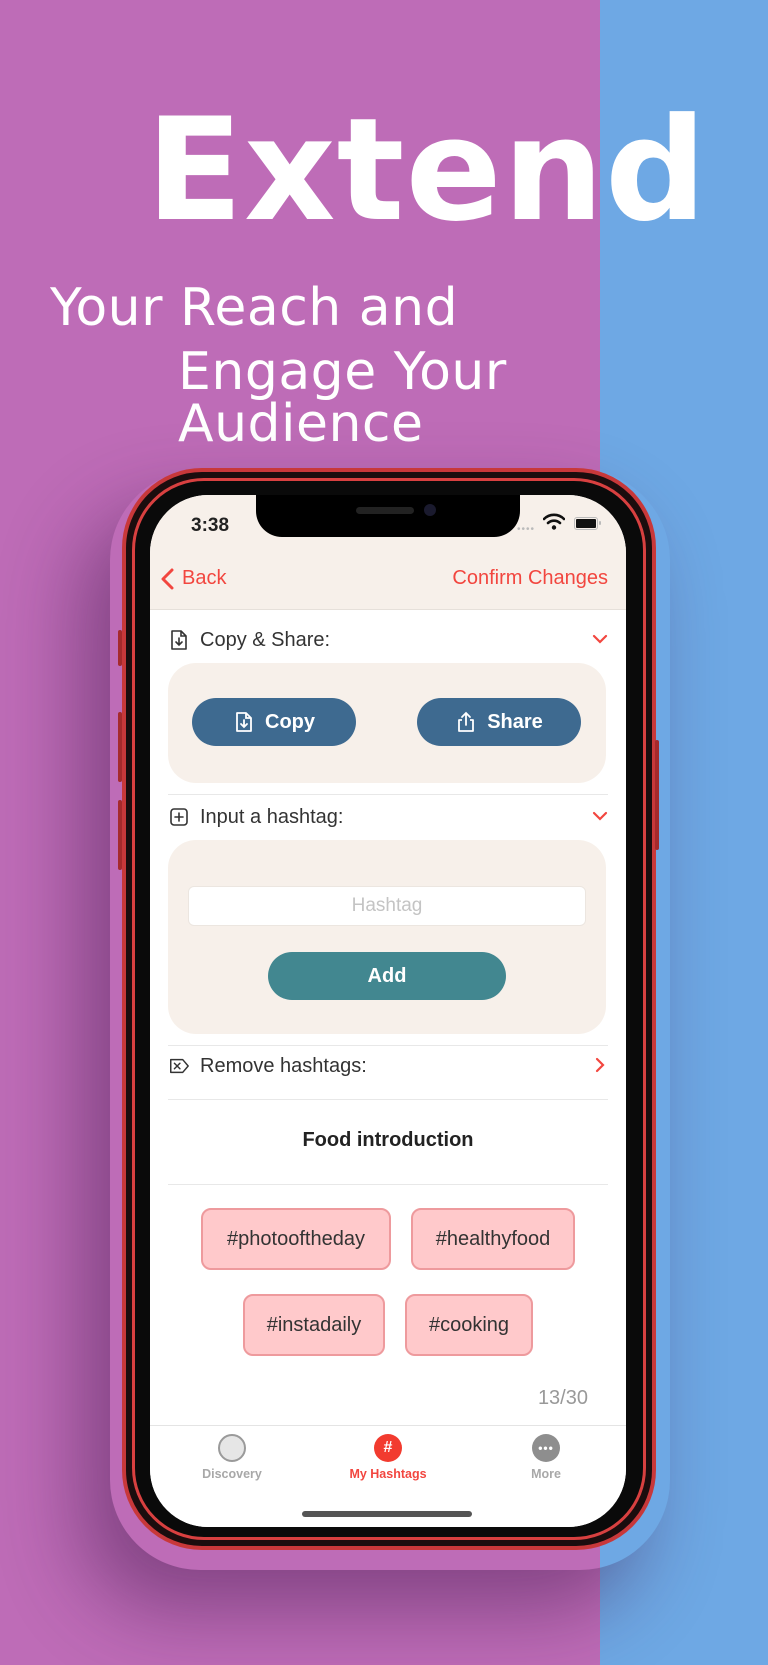  Describe the element at coordinates (385, 510) in the screenshot. I see `speaker-grille` at that location.